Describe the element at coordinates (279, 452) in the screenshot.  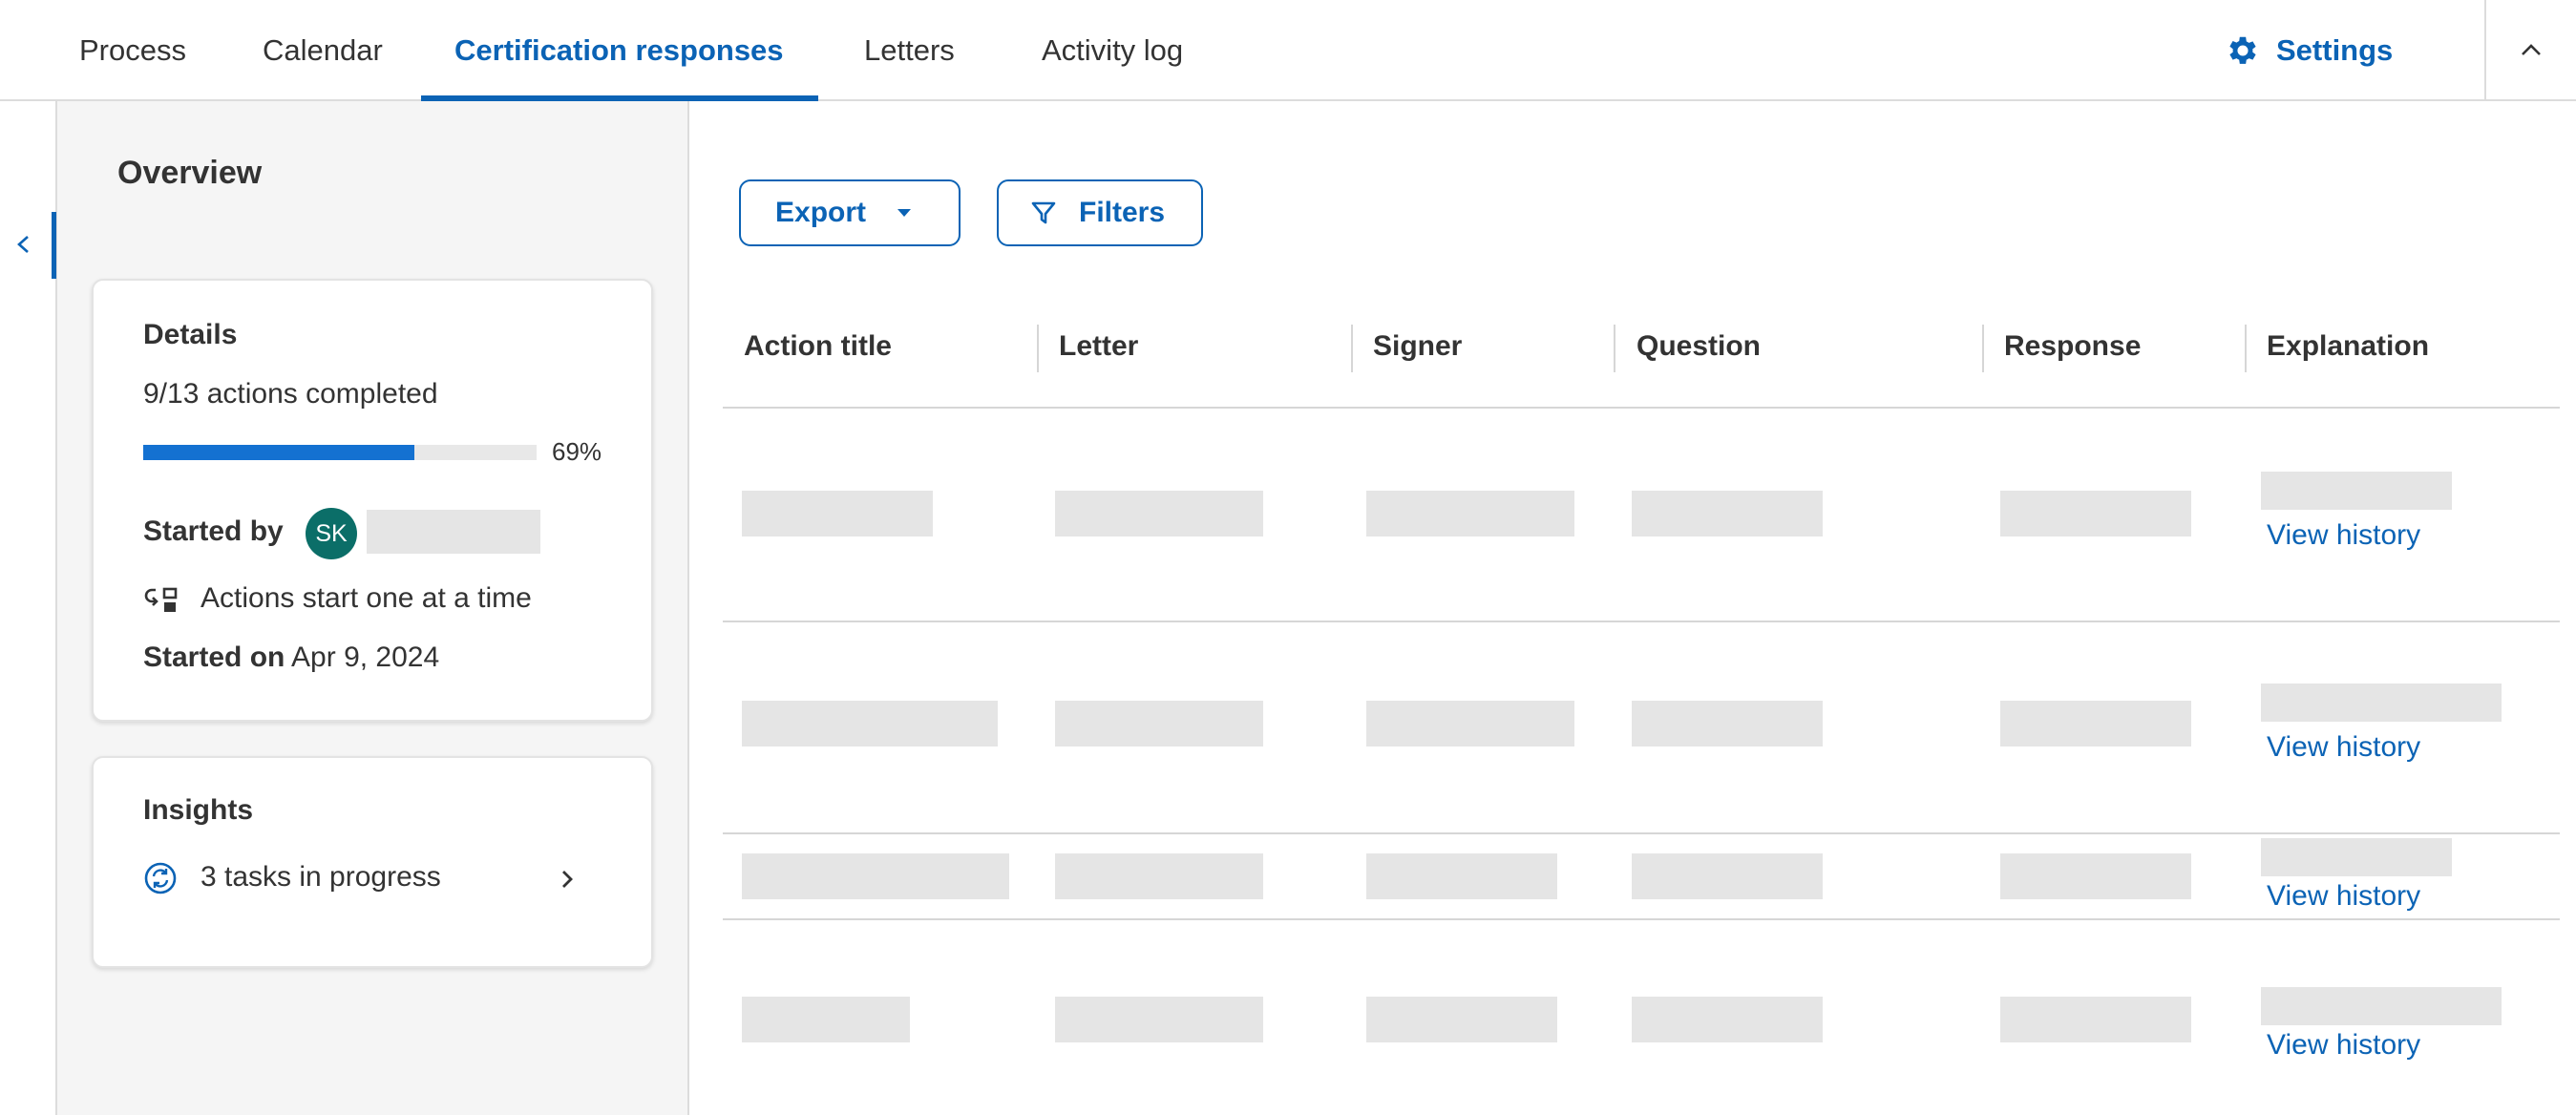
I see `progress-bar-fill` at that location.